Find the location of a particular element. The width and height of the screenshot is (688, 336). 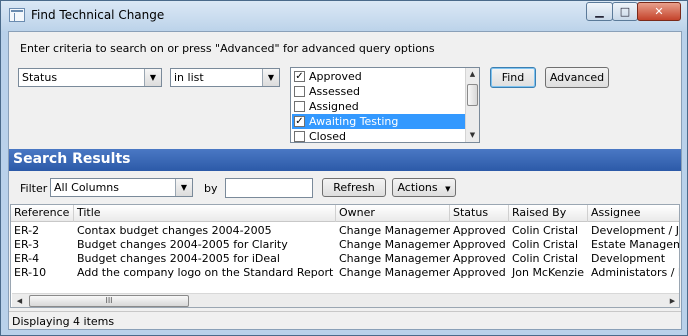

column-header: Status is located at coordinates (479, 213).